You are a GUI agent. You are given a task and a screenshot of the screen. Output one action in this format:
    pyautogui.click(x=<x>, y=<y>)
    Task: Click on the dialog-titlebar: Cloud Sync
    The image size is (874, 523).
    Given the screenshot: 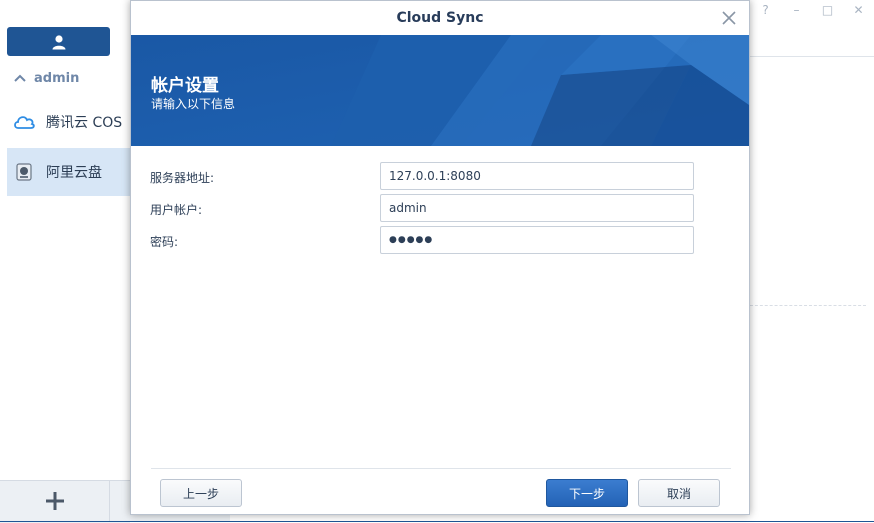 What is the action you would take?
    pyautogui.click(x=440, y=18)
    